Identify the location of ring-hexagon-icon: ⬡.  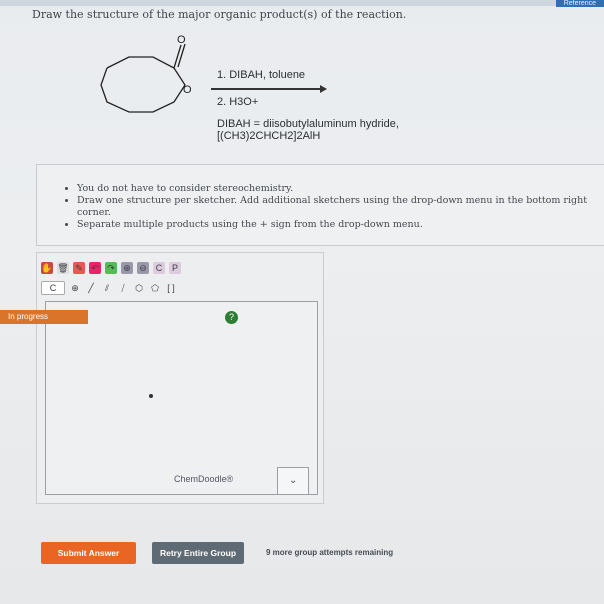
(139, 288).